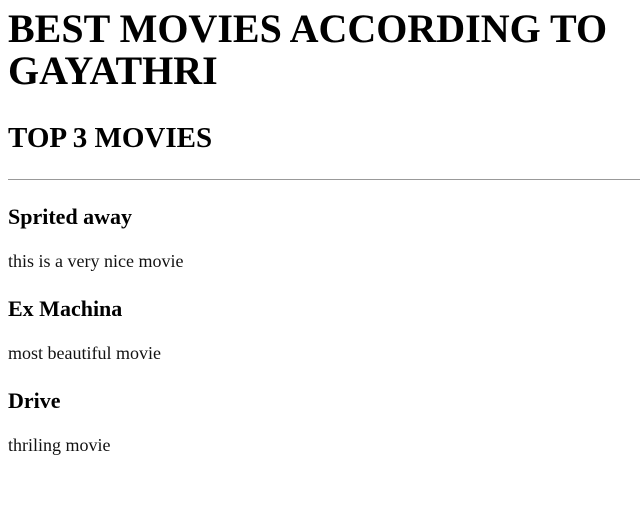 The image size is (640, 523). What do you see at coordinates (34, 400) in the screenshot?
I see `movie-title: Drive` at bounding box center [34, 400].